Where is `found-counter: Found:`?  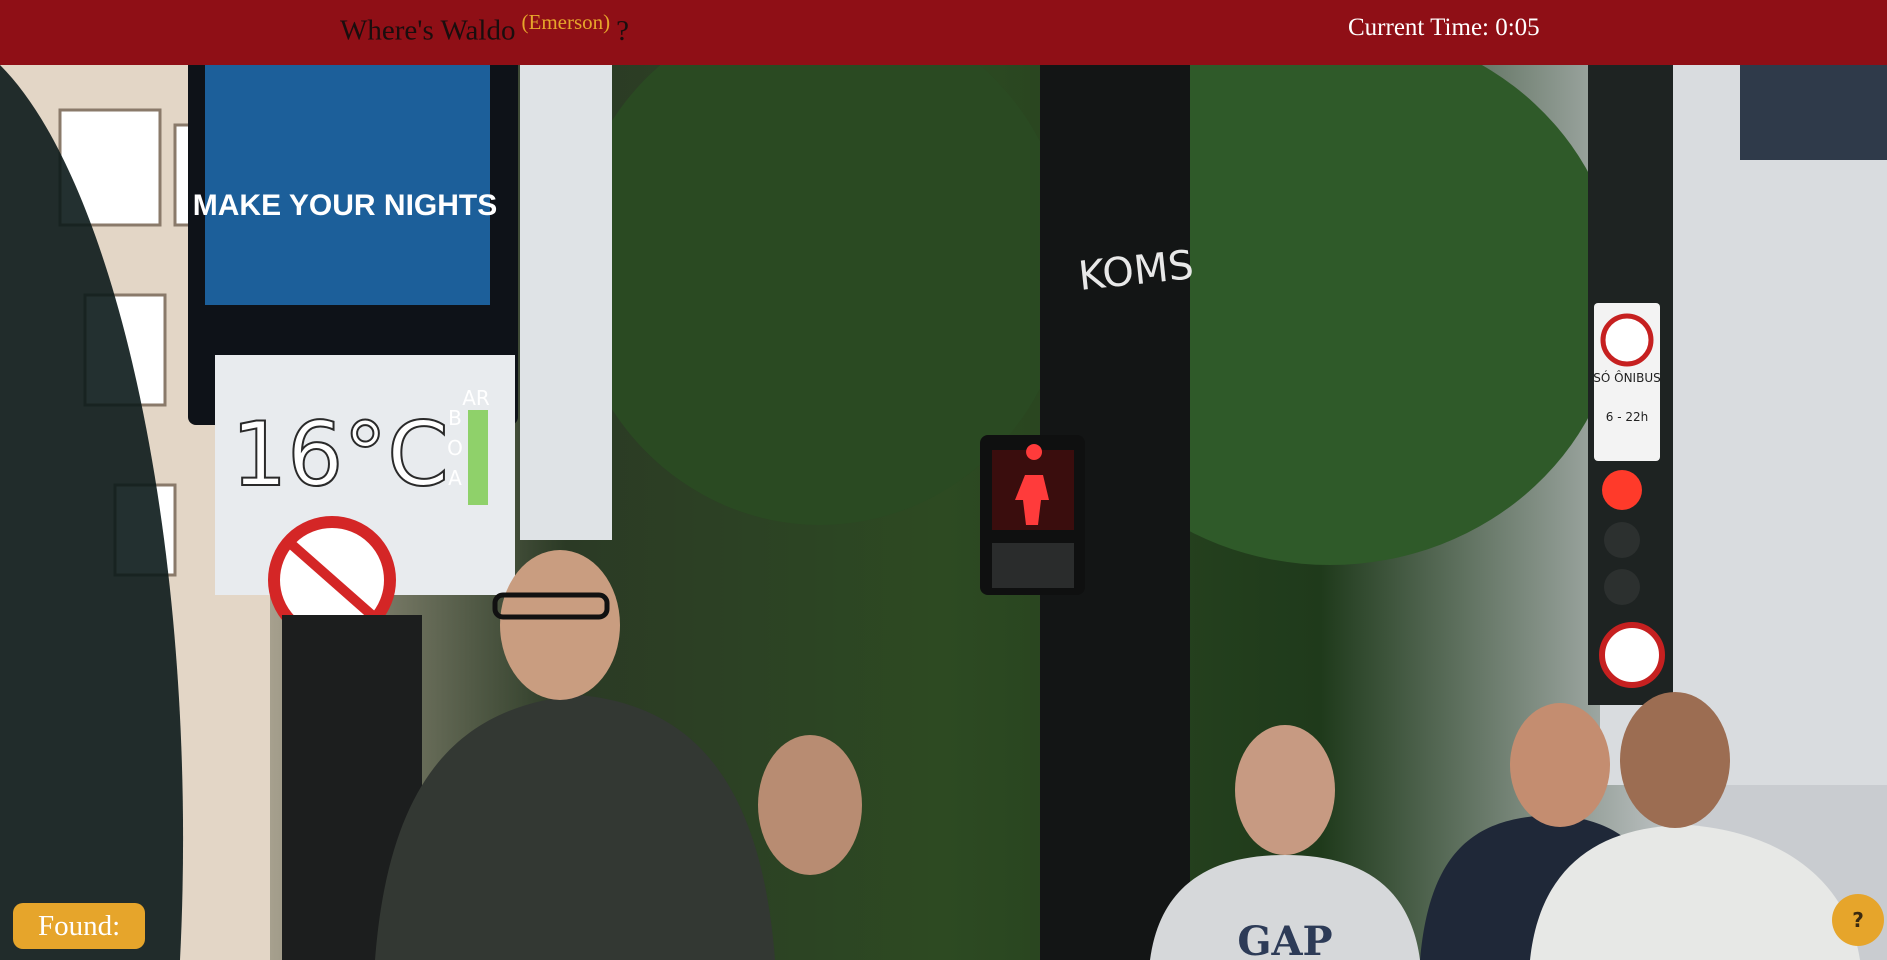
found-counter: Found: is located at coordinates (79, 926).